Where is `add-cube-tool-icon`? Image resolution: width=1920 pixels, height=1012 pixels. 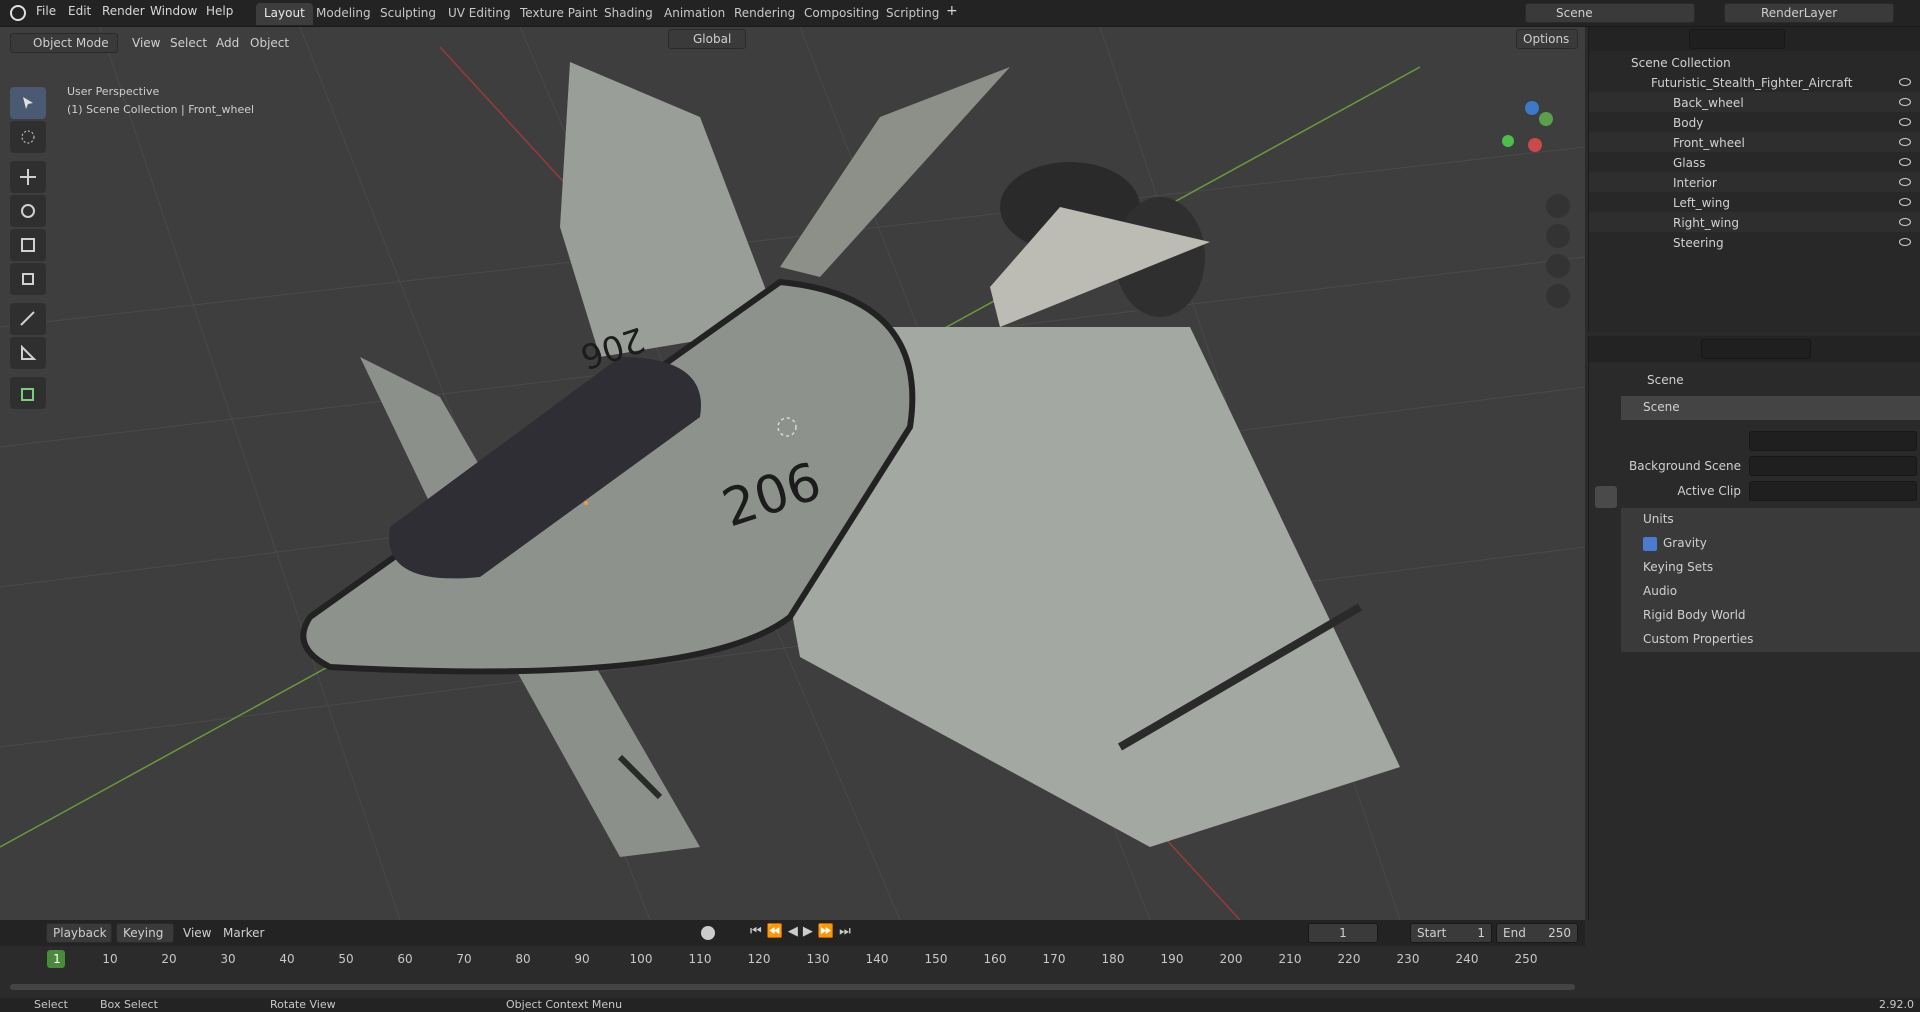
add-cube-tool-icon is located at coordinates (28, 393).